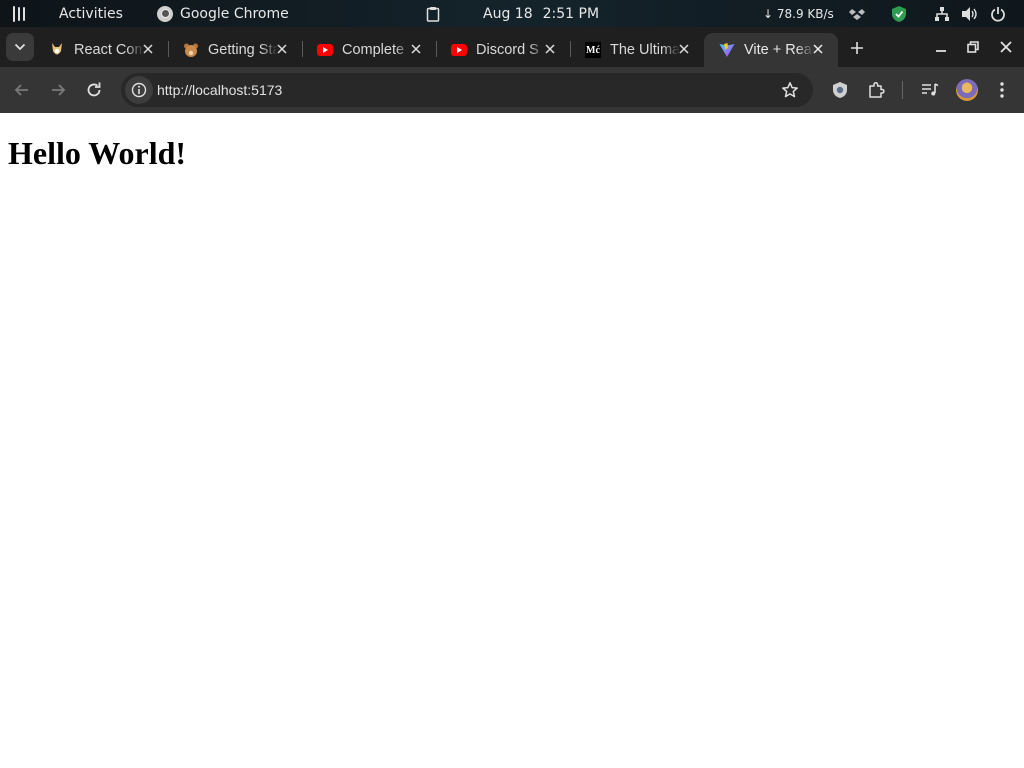 This screenshot has width=1024, height=768. I want to click on tab-complete: Complete, so click(369, 50).